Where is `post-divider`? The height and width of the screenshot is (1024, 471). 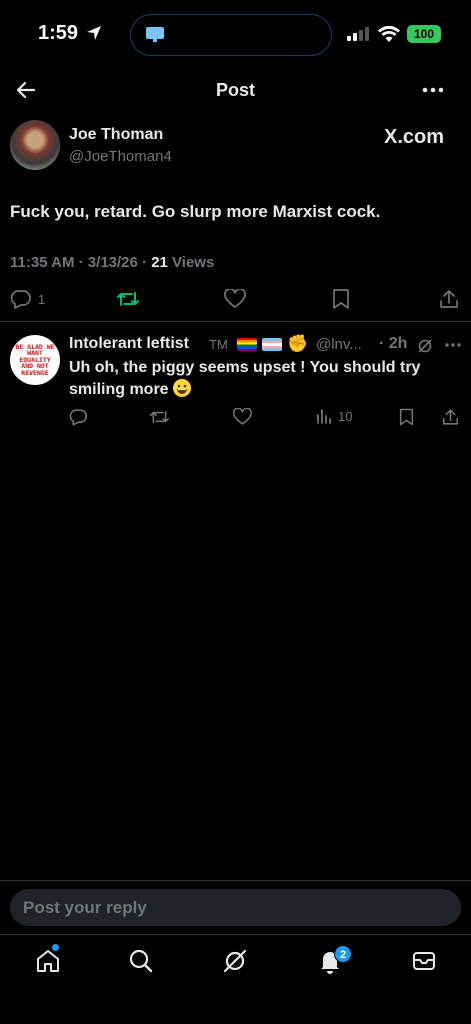 post-divider is located at coordinates (235, 321).